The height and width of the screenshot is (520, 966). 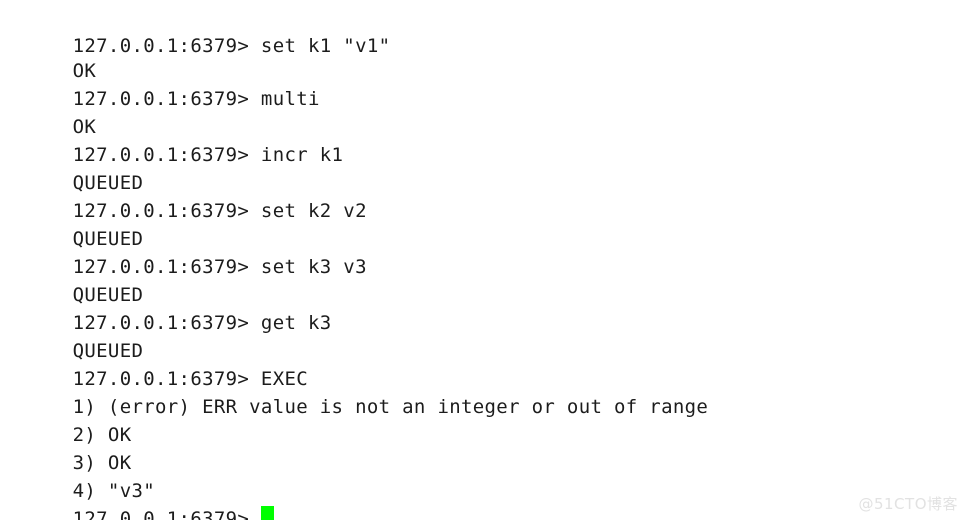 What do you see at coordinates (208, 155) in the screenshot?
I see `terminal-line-text: 127.0.0.1:6379> incr k1` at bounding box center [208, 155].